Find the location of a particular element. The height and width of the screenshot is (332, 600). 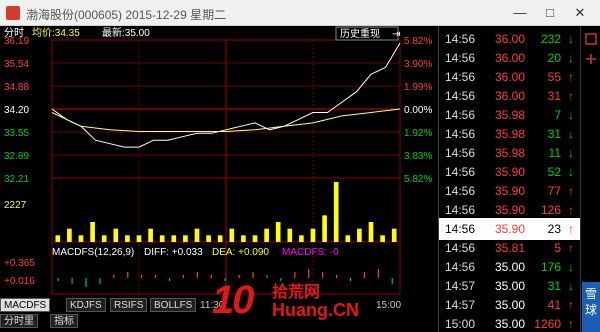

price-tick-label: 33.55 is located at coordinates (16, 133).